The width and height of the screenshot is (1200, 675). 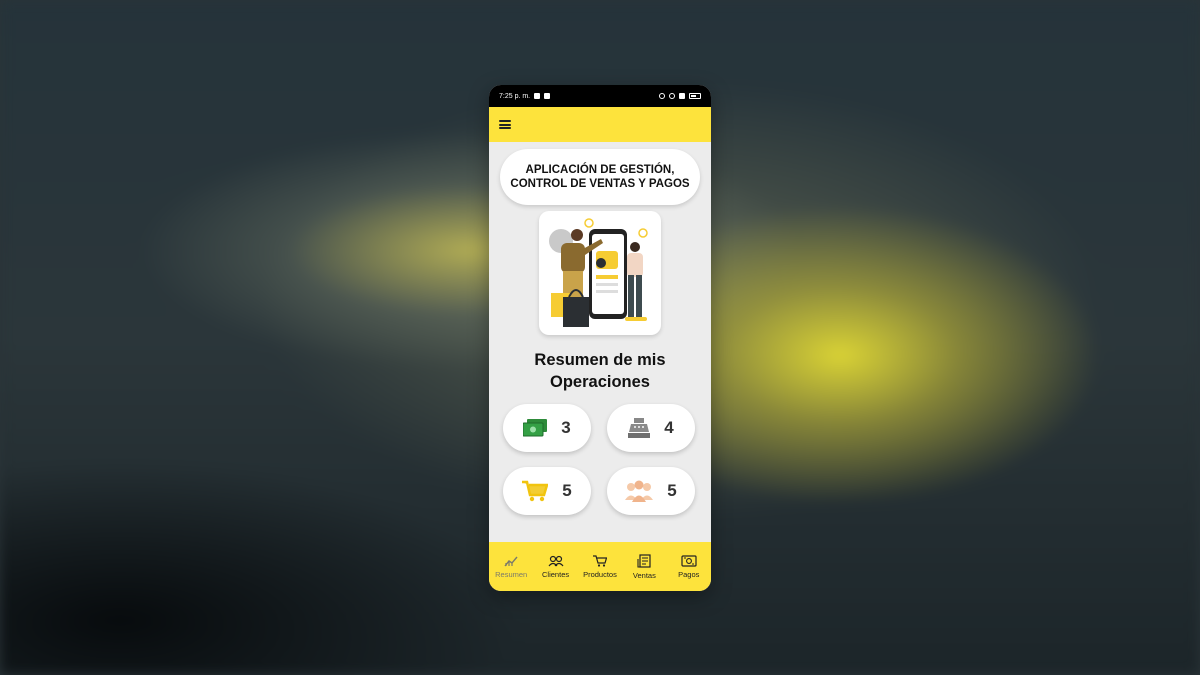 I want to click on nav-item-clientes: Clientes, so click(x=556, y=567).